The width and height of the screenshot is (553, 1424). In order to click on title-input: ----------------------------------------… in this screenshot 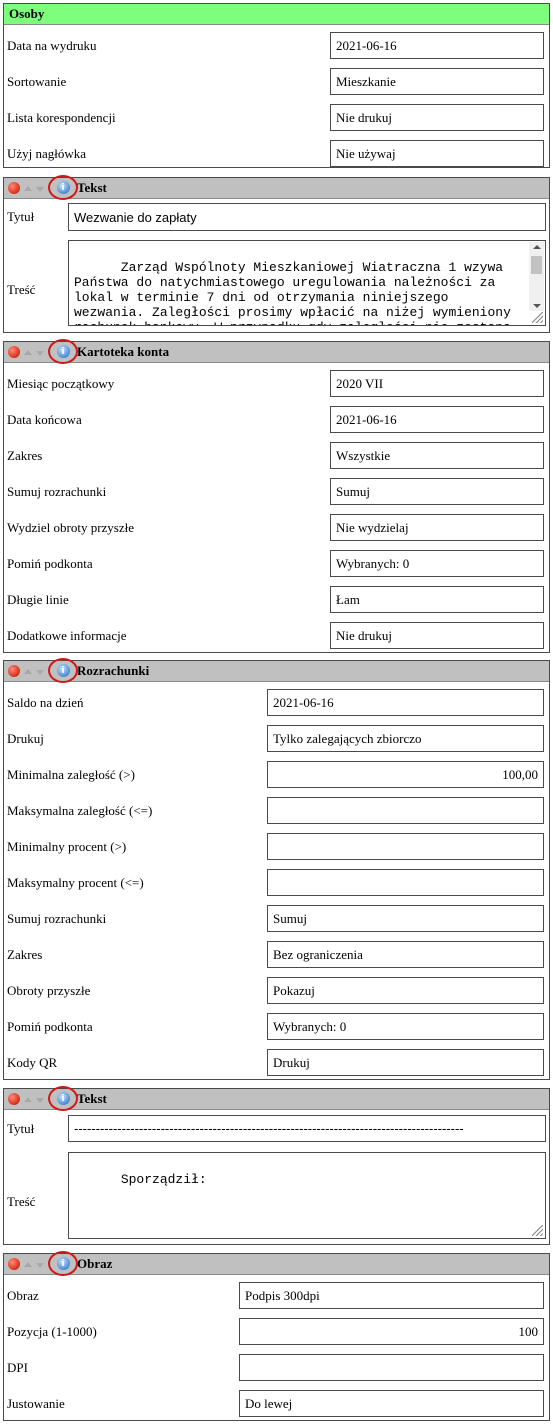, I will do `click(307, 1128)`.